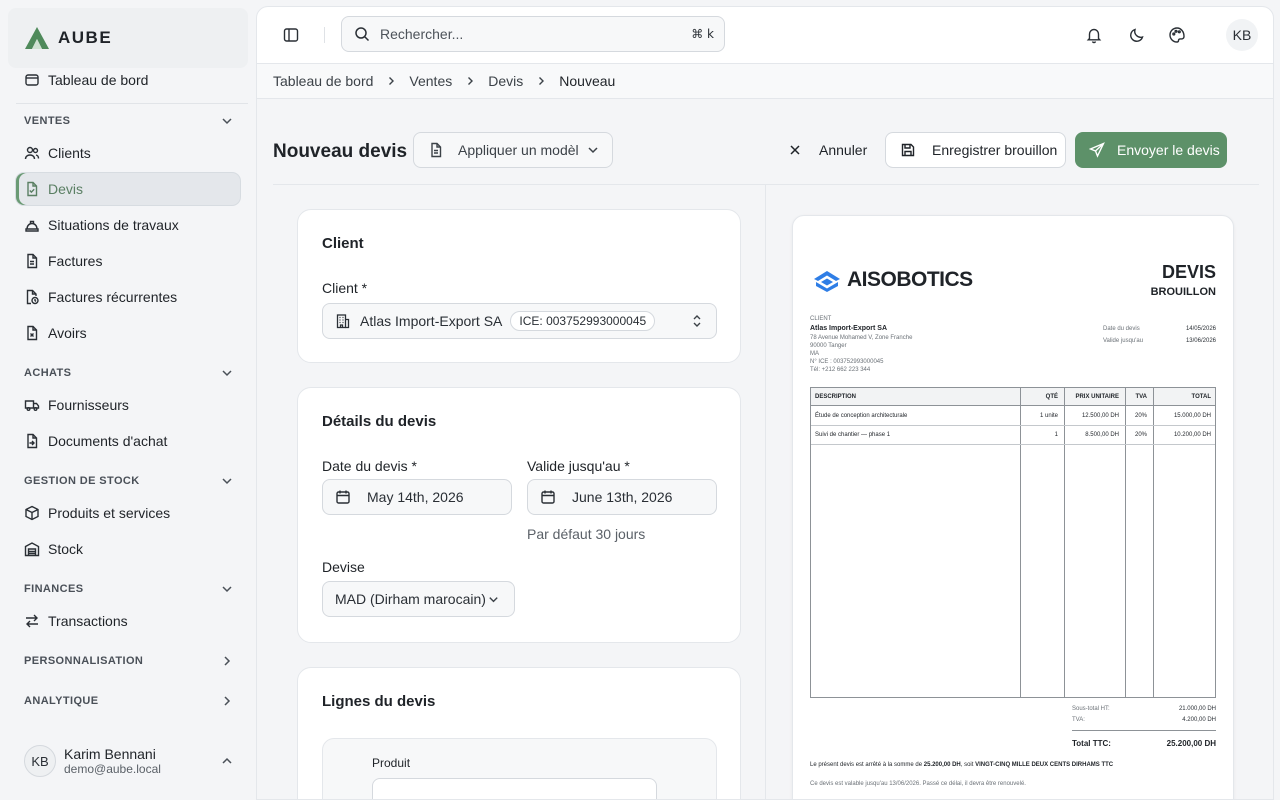 The height and width of the screenshot is (800, 1280). I want to click on sidebar-item-clients: Clients, so click(128, 153).